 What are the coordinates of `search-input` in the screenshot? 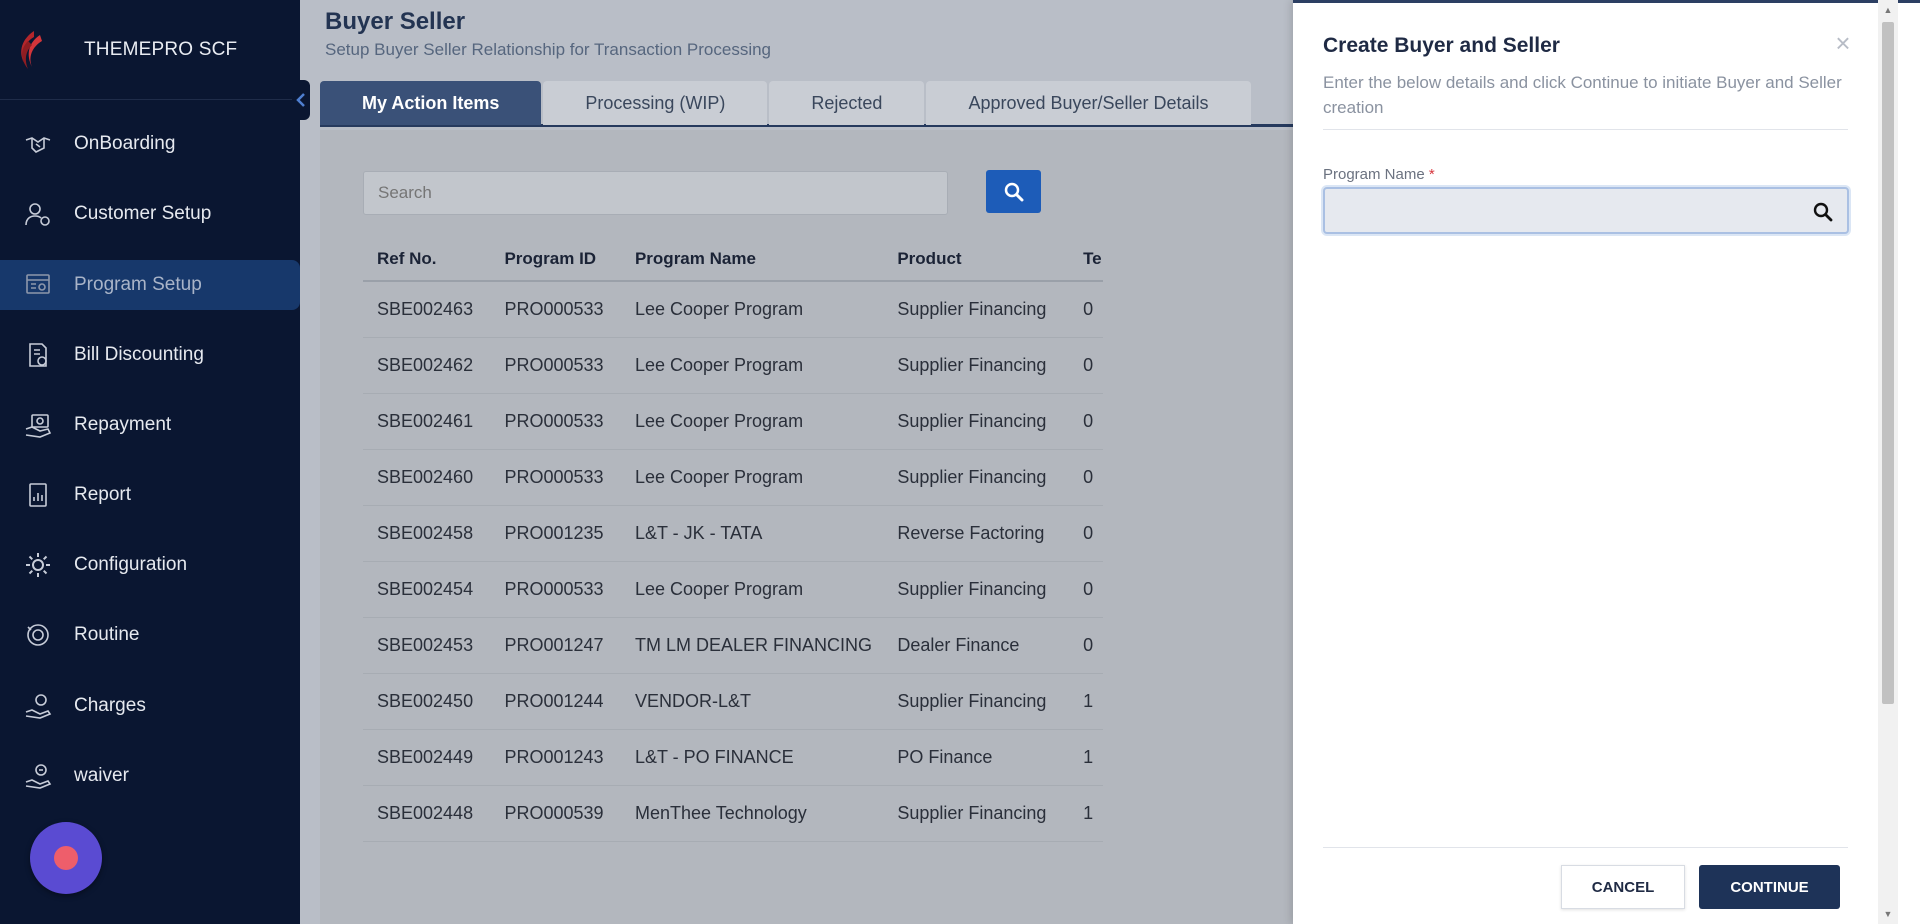 It's located at (655, 193).